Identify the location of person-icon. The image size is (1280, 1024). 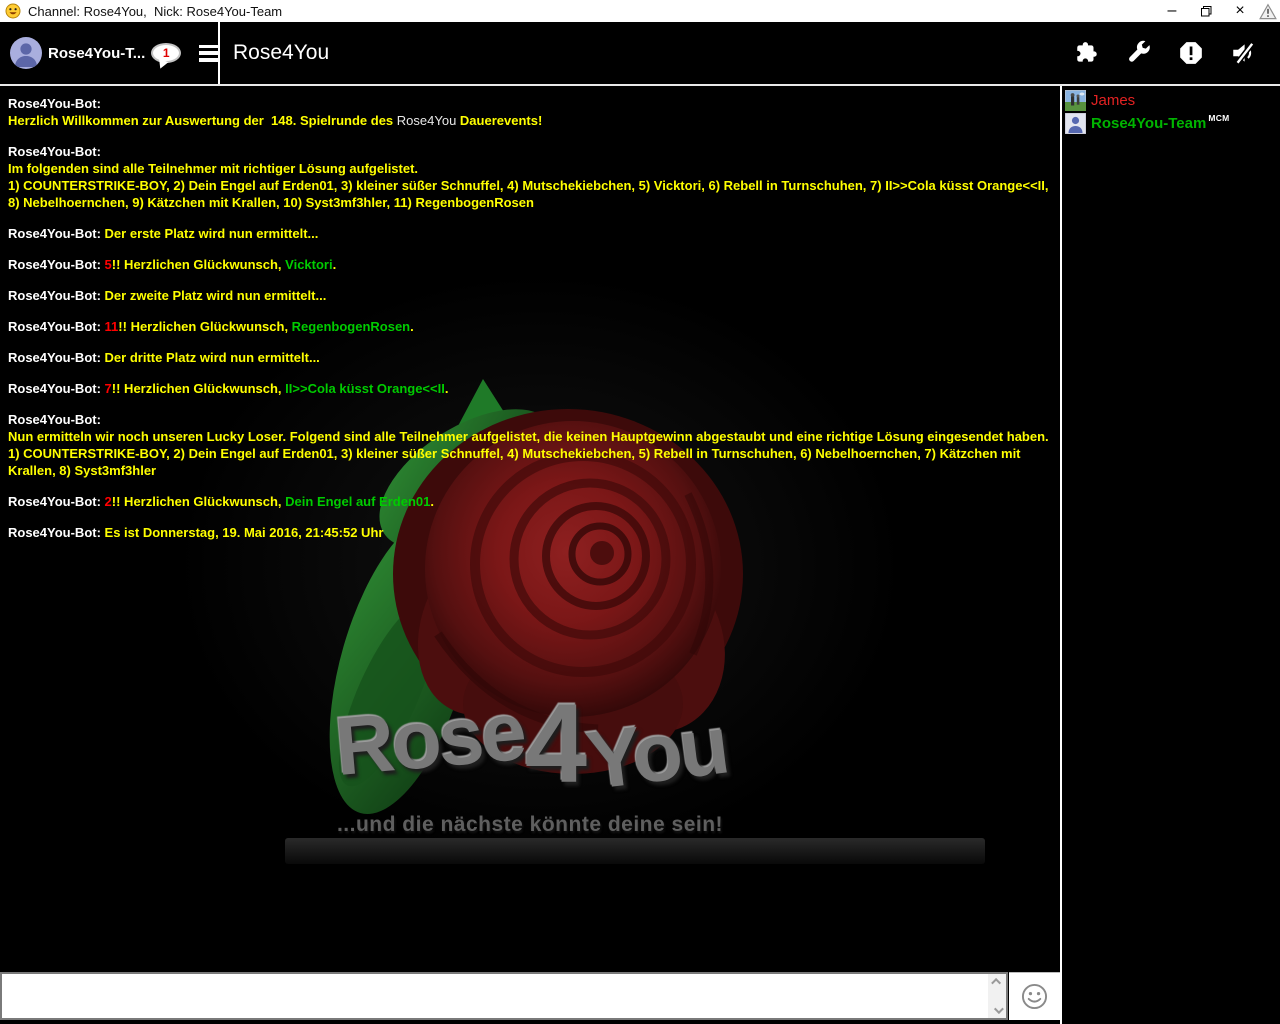
(26, 55).